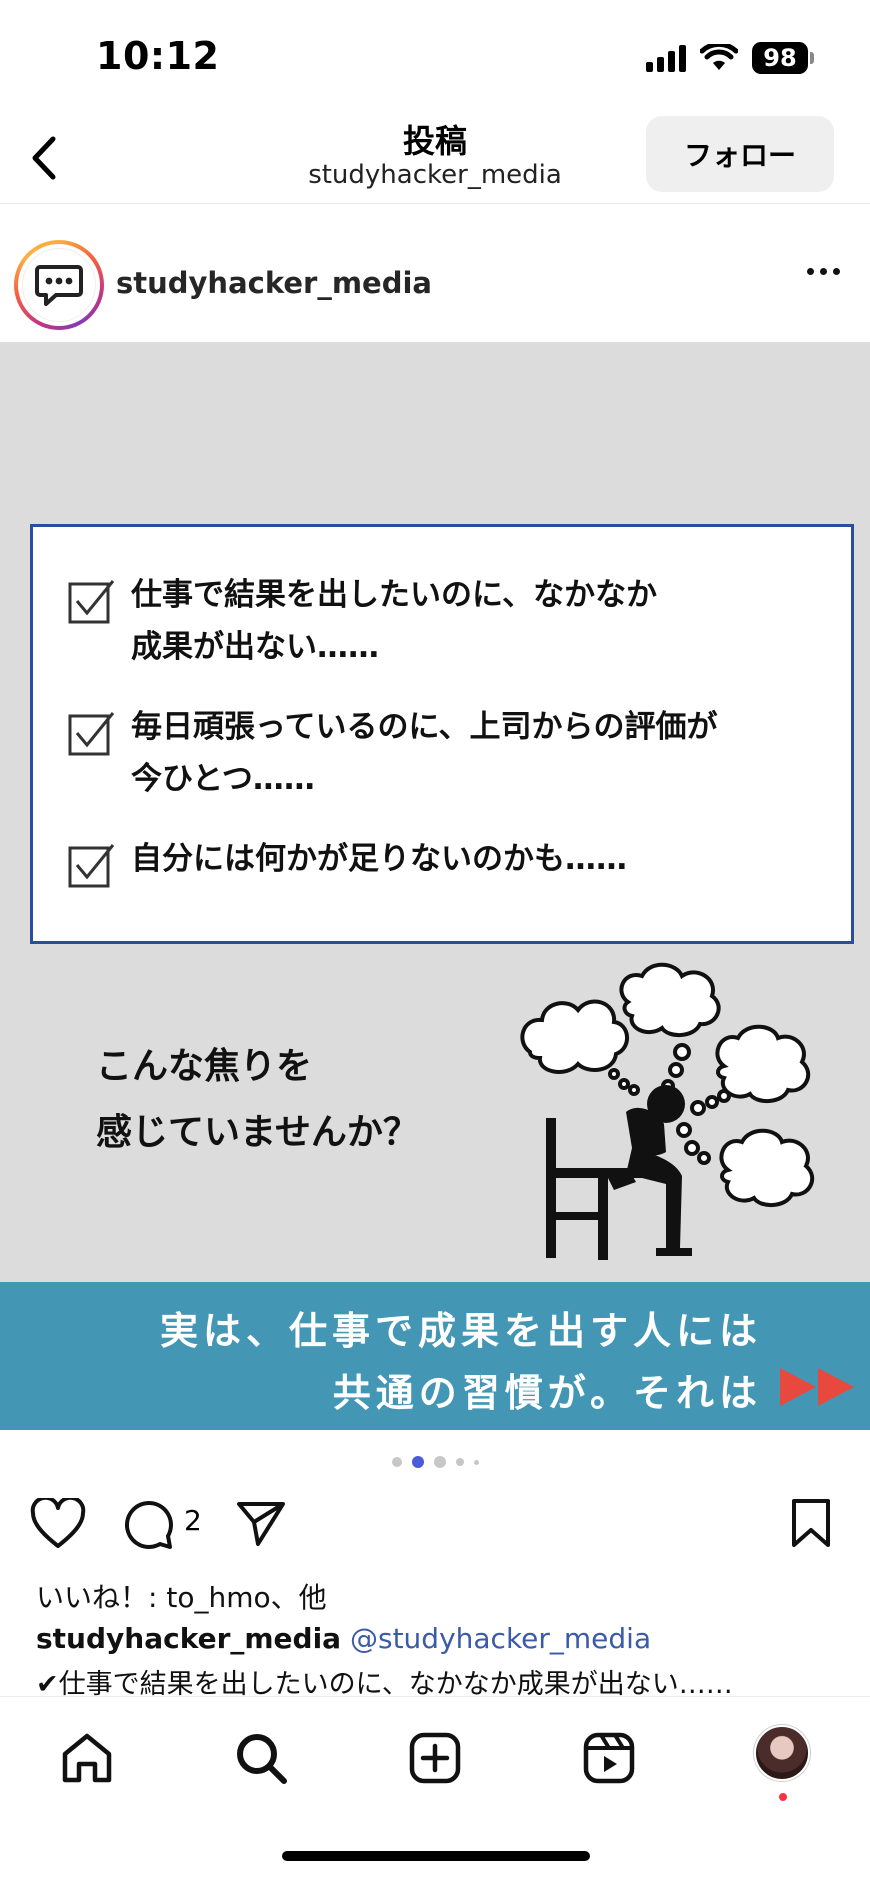 The width and height of the screenshot is (870, 1882). I want to click on battery-icon: 98, so click(783, 58).